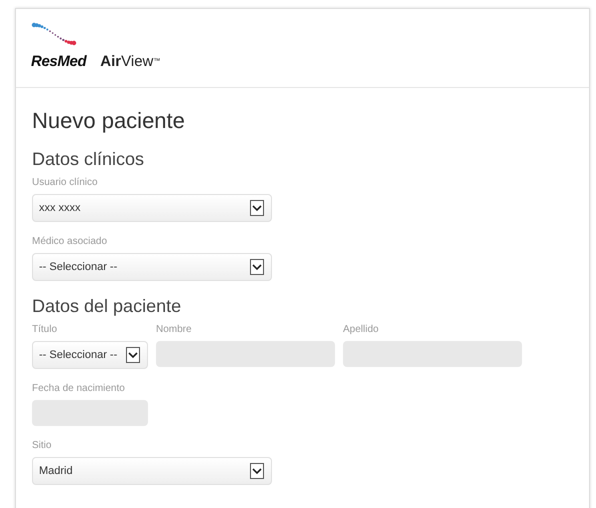 Image resolution: width=596 pixels, height=508 pixels. I want to click on brand-name: ResMed, so click(58, 62).